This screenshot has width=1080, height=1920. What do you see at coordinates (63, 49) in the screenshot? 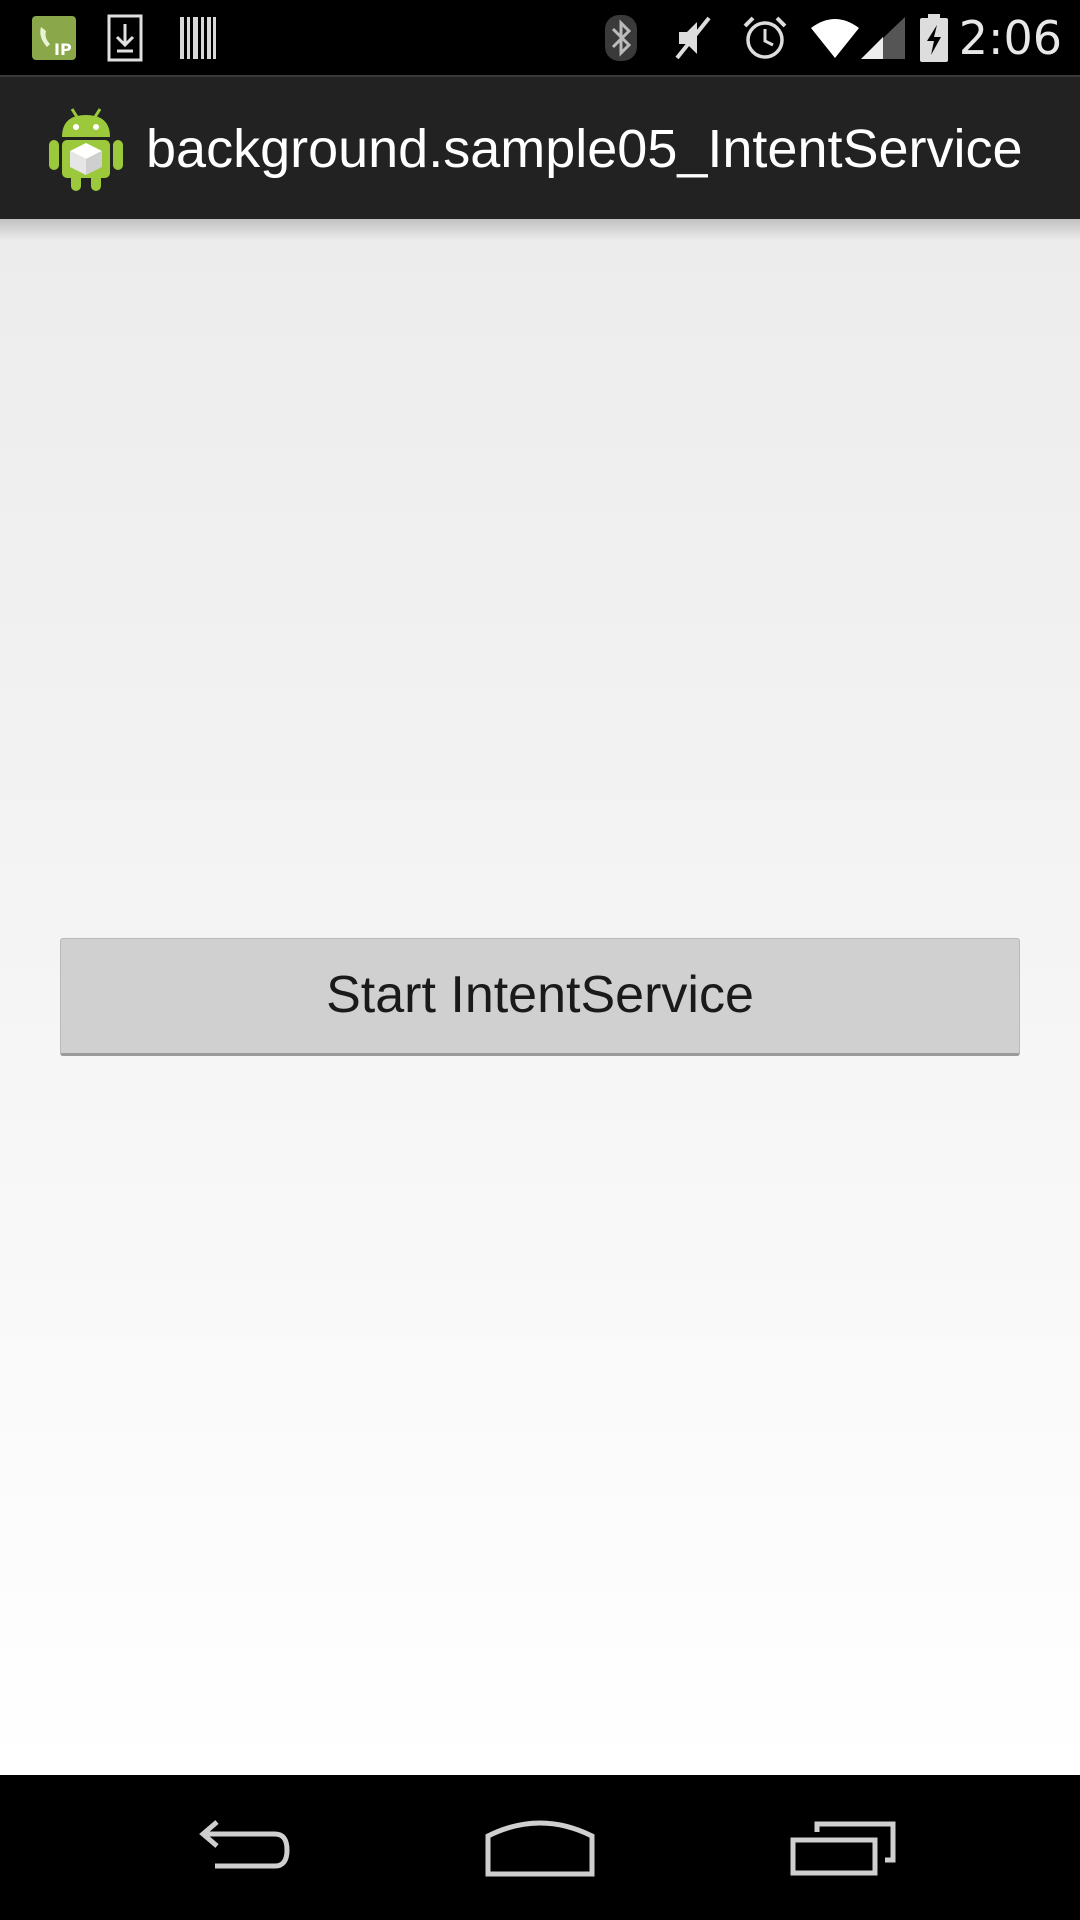
I see `svg-text: IP` at bounding box center [63, 49].